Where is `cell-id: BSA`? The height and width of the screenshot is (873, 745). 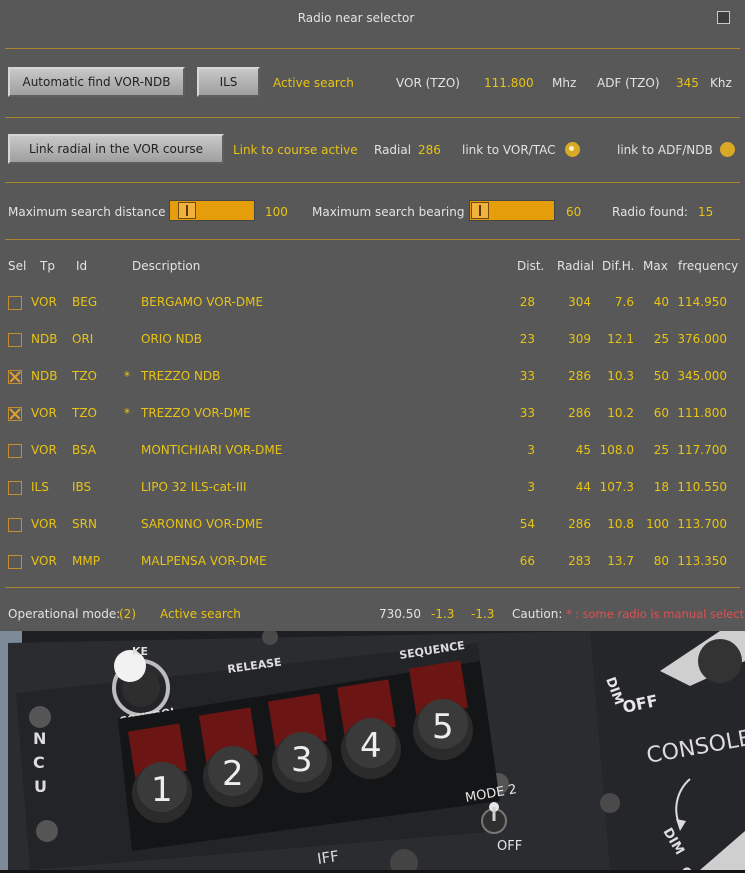
cell-id: BSA is located at coordinates (84, 450).